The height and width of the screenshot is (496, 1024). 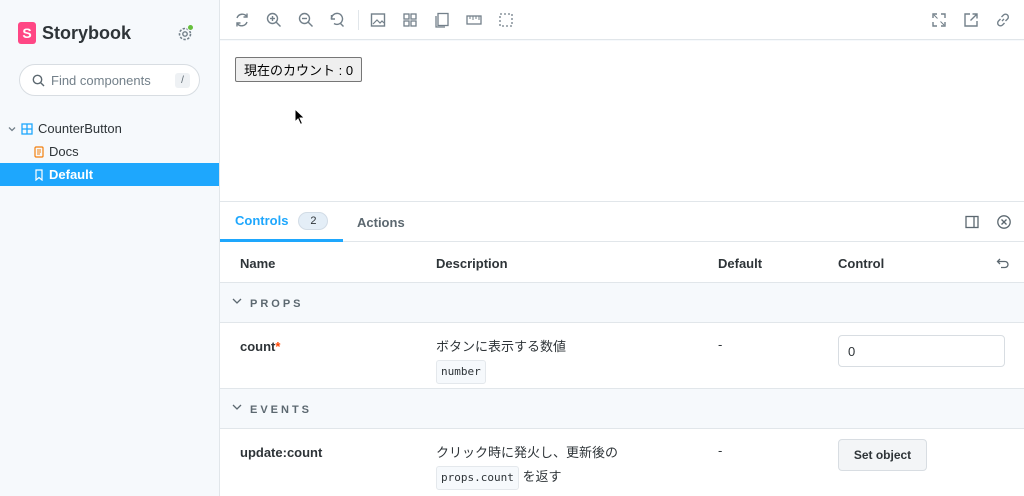 What do you see at coordinates (939, 20) in the screenshot?
I see `fullscreen-icon` at bounding box center [939, 20].